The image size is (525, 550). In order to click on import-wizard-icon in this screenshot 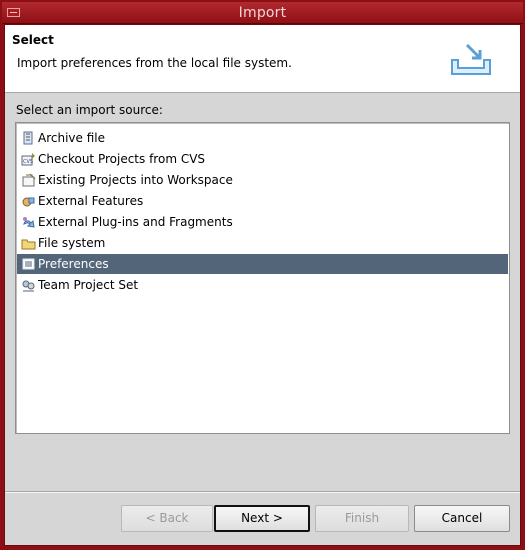, I will do `click(471, 59)`.